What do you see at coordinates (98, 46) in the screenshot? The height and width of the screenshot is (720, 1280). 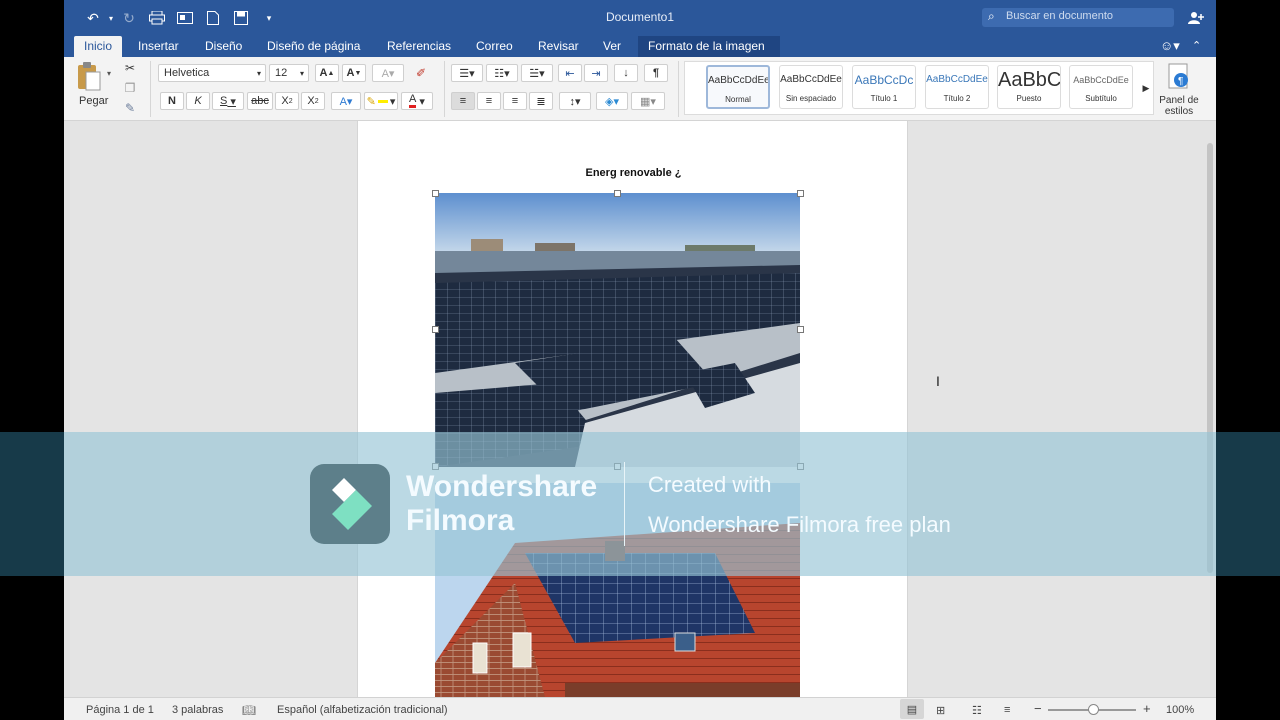 I see `tab-inicio: Inicio` at bounding box center [98, 46].